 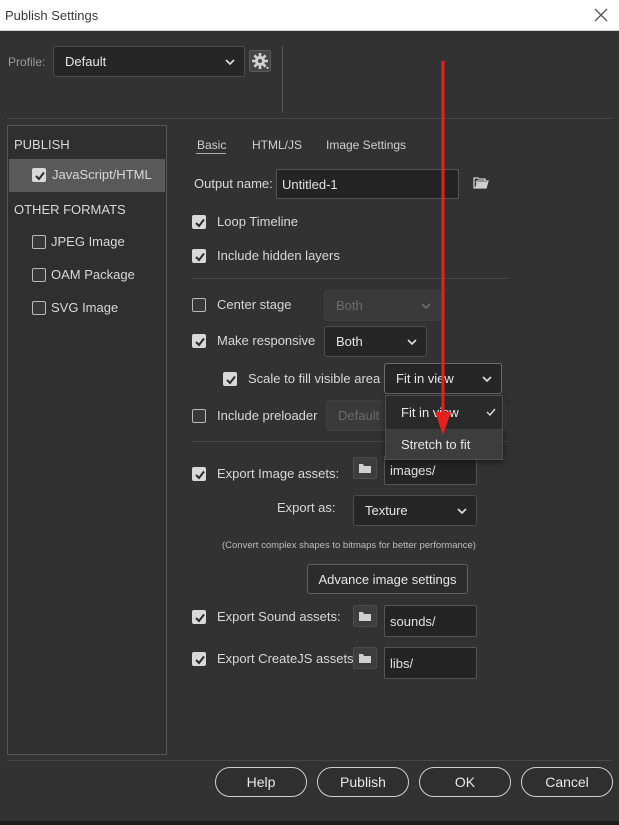 I want to click on loop-timeline-label: Loop Timeline, so click(x=257, y=221).